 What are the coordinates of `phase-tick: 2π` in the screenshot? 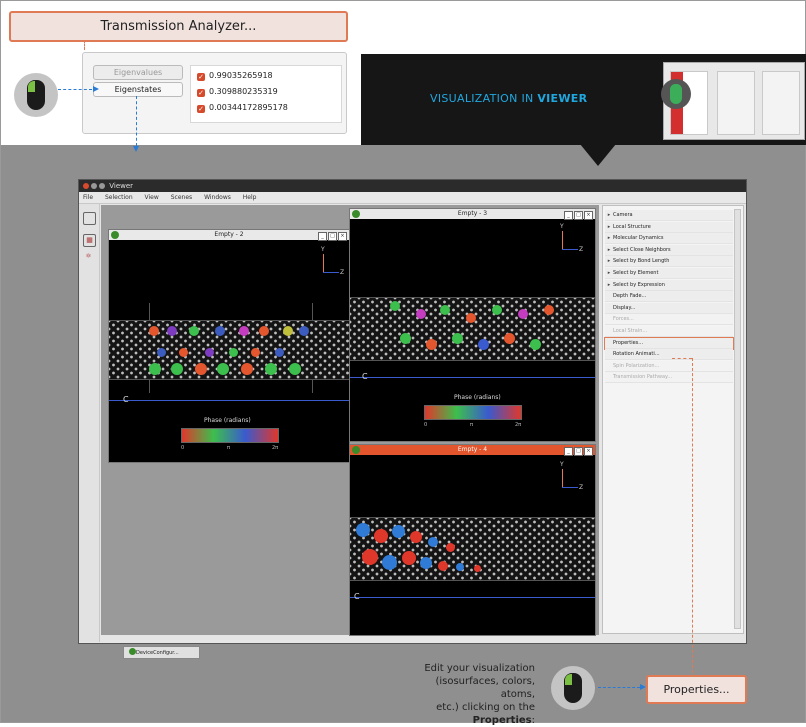 It's located at (275, 448).